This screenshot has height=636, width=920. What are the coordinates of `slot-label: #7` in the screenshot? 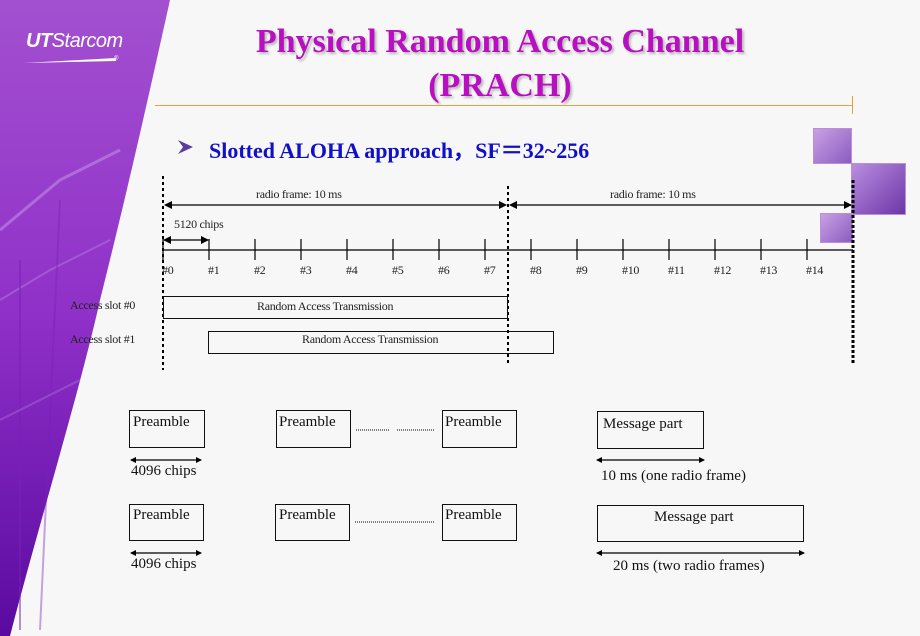 It's located at (490, 270).